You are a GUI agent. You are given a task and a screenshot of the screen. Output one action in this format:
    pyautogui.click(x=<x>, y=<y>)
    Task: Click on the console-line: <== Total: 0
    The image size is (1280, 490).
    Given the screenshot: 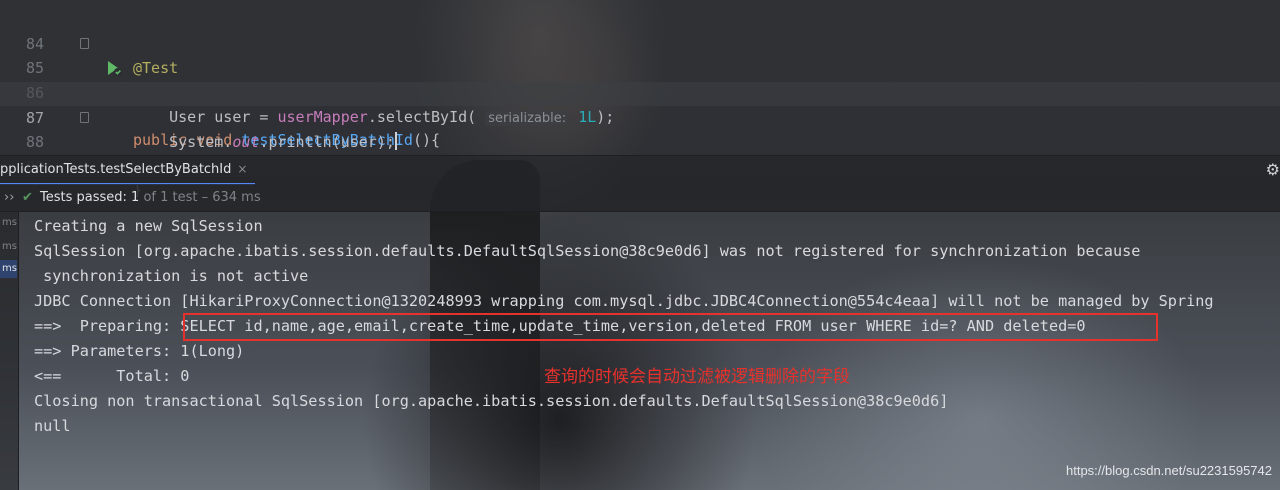 What is the action you would take?
    pyautogui.click(x=112, y=376)
    